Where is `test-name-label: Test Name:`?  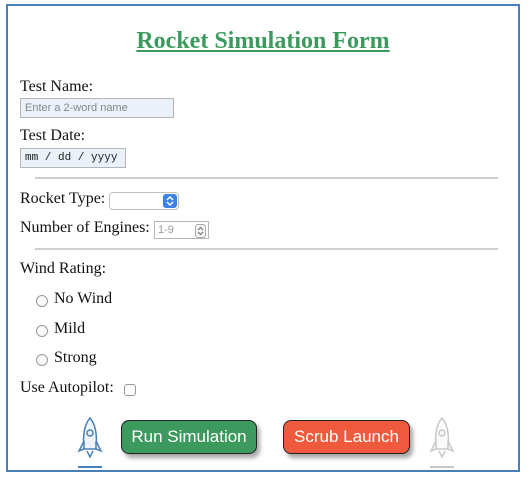
test-name-label: Test Name: is located at coordinates (57, 86).